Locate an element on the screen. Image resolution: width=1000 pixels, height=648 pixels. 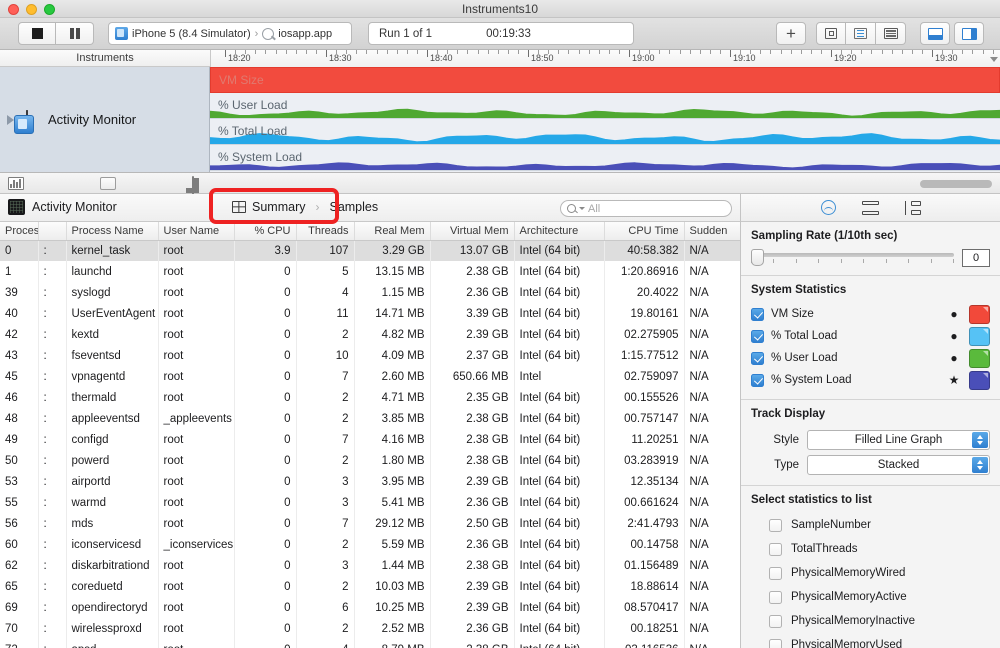
table-cell: 3.95 MB is located at coordinates (392, 481).